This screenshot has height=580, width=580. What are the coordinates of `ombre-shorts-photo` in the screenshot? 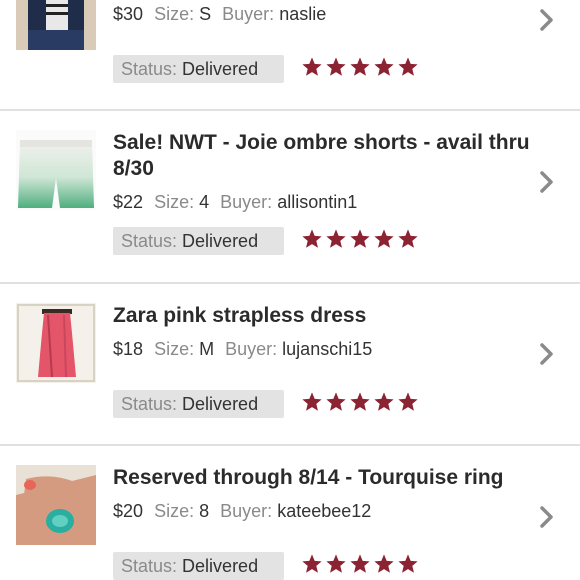 It's located at (56, 170).